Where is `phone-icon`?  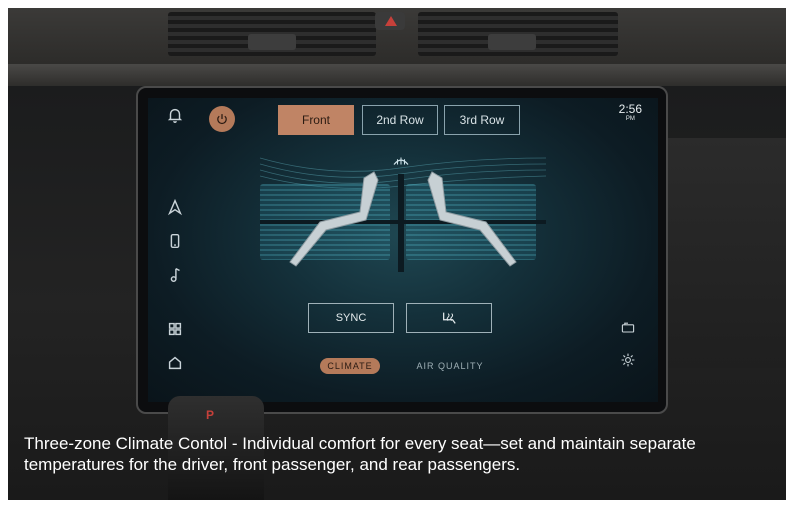 phone-icon is located at coordinates (175, 241).